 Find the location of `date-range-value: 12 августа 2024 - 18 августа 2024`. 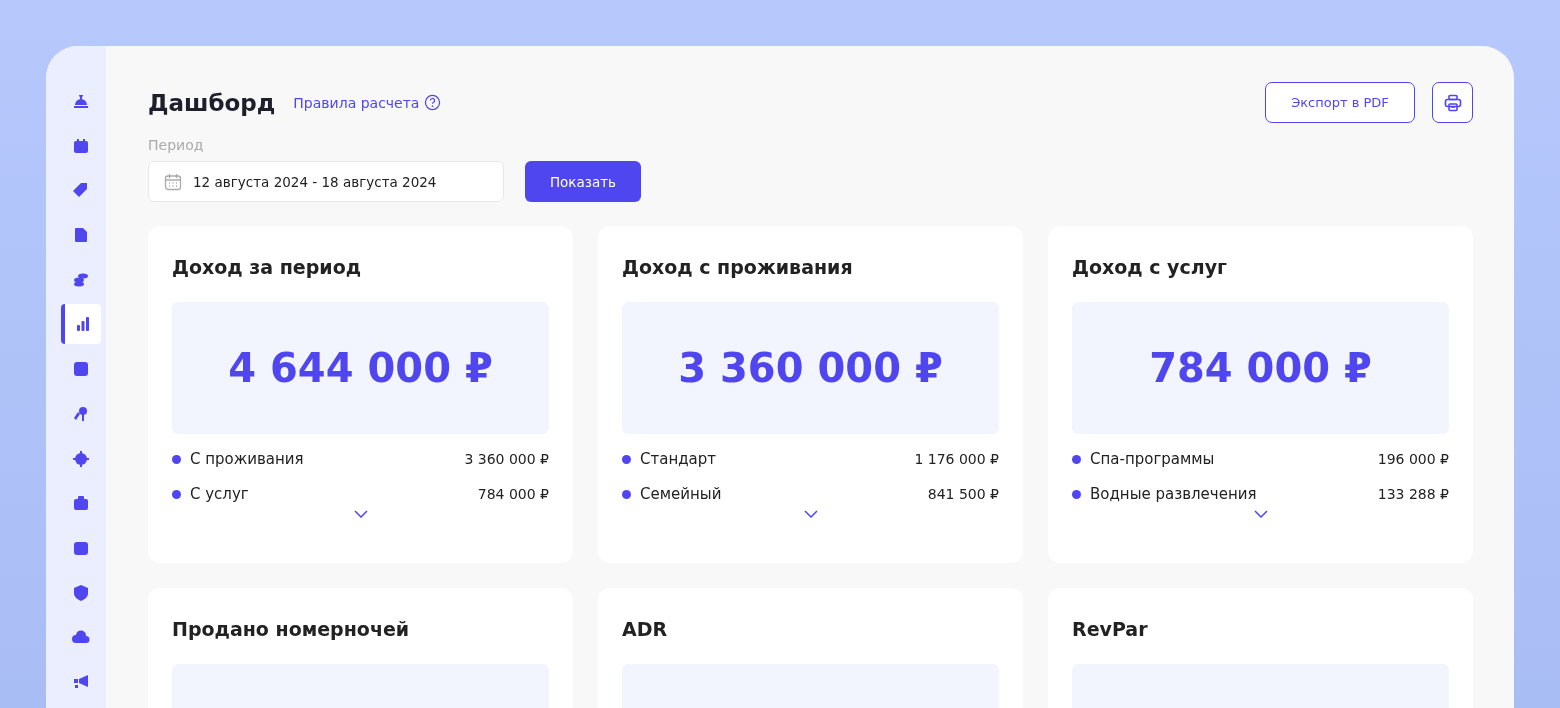

date-range-value: 12 августа 2024 - 18 августа 2024 is located at coordinates (315, 181).